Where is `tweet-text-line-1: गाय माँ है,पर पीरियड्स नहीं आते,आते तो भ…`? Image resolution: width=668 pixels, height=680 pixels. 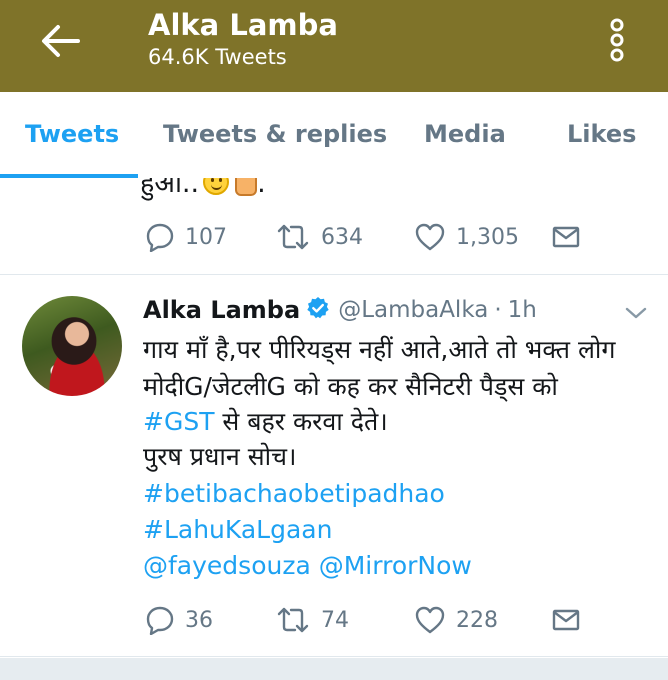 tweet-text-line-1: गाय माँ है,पर पीरियड्स नहीं आते,आते तो भ… is located at coordinates (379, 349).